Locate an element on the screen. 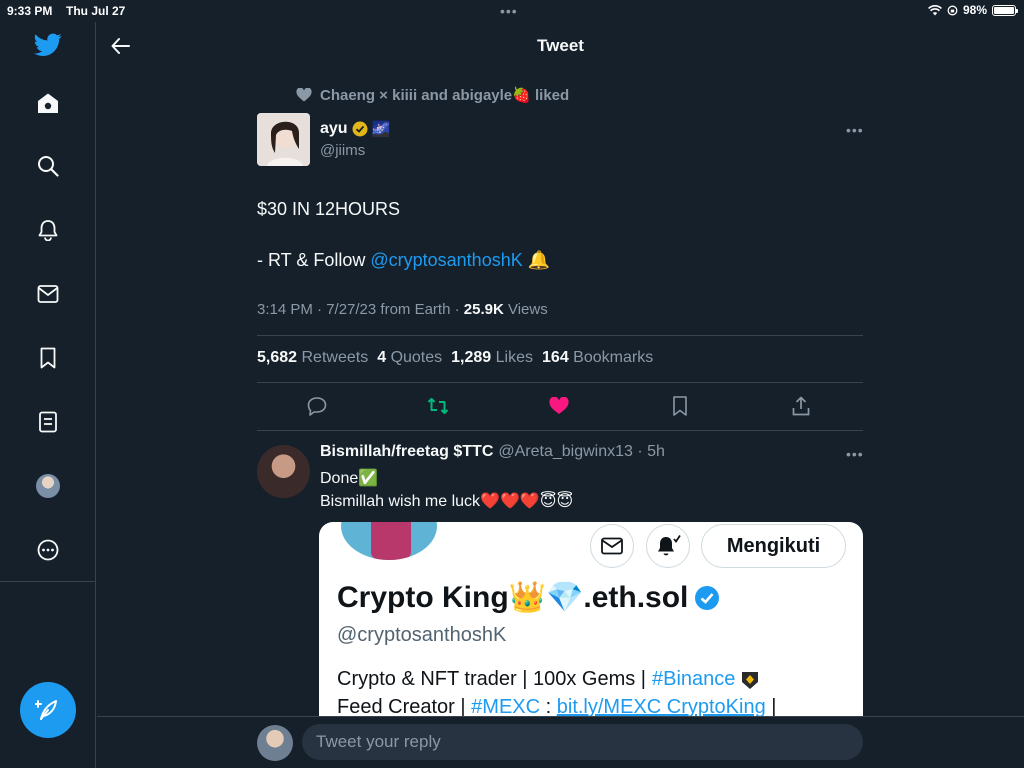  reply-icon is located at coordinates (317, 406).